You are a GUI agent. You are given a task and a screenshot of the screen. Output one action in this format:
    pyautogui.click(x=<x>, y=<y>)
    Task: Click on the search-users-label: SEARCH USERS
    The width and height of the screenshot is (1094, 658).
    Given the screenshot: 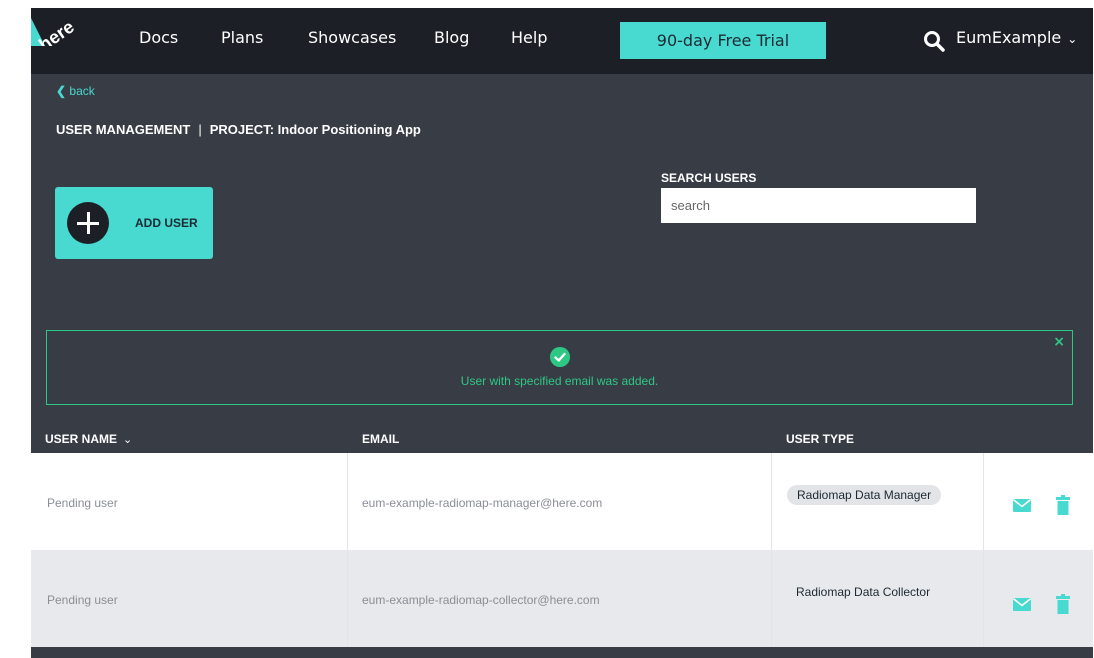 What is the action you would take?
    pyautogui.click(x=709, y=178)
    